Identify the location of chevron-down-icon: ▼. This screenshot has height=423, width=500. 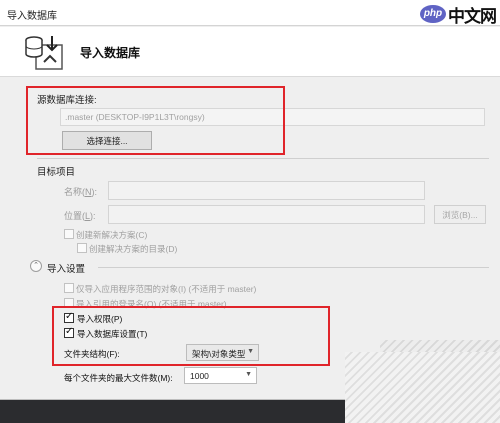
(248, 374).